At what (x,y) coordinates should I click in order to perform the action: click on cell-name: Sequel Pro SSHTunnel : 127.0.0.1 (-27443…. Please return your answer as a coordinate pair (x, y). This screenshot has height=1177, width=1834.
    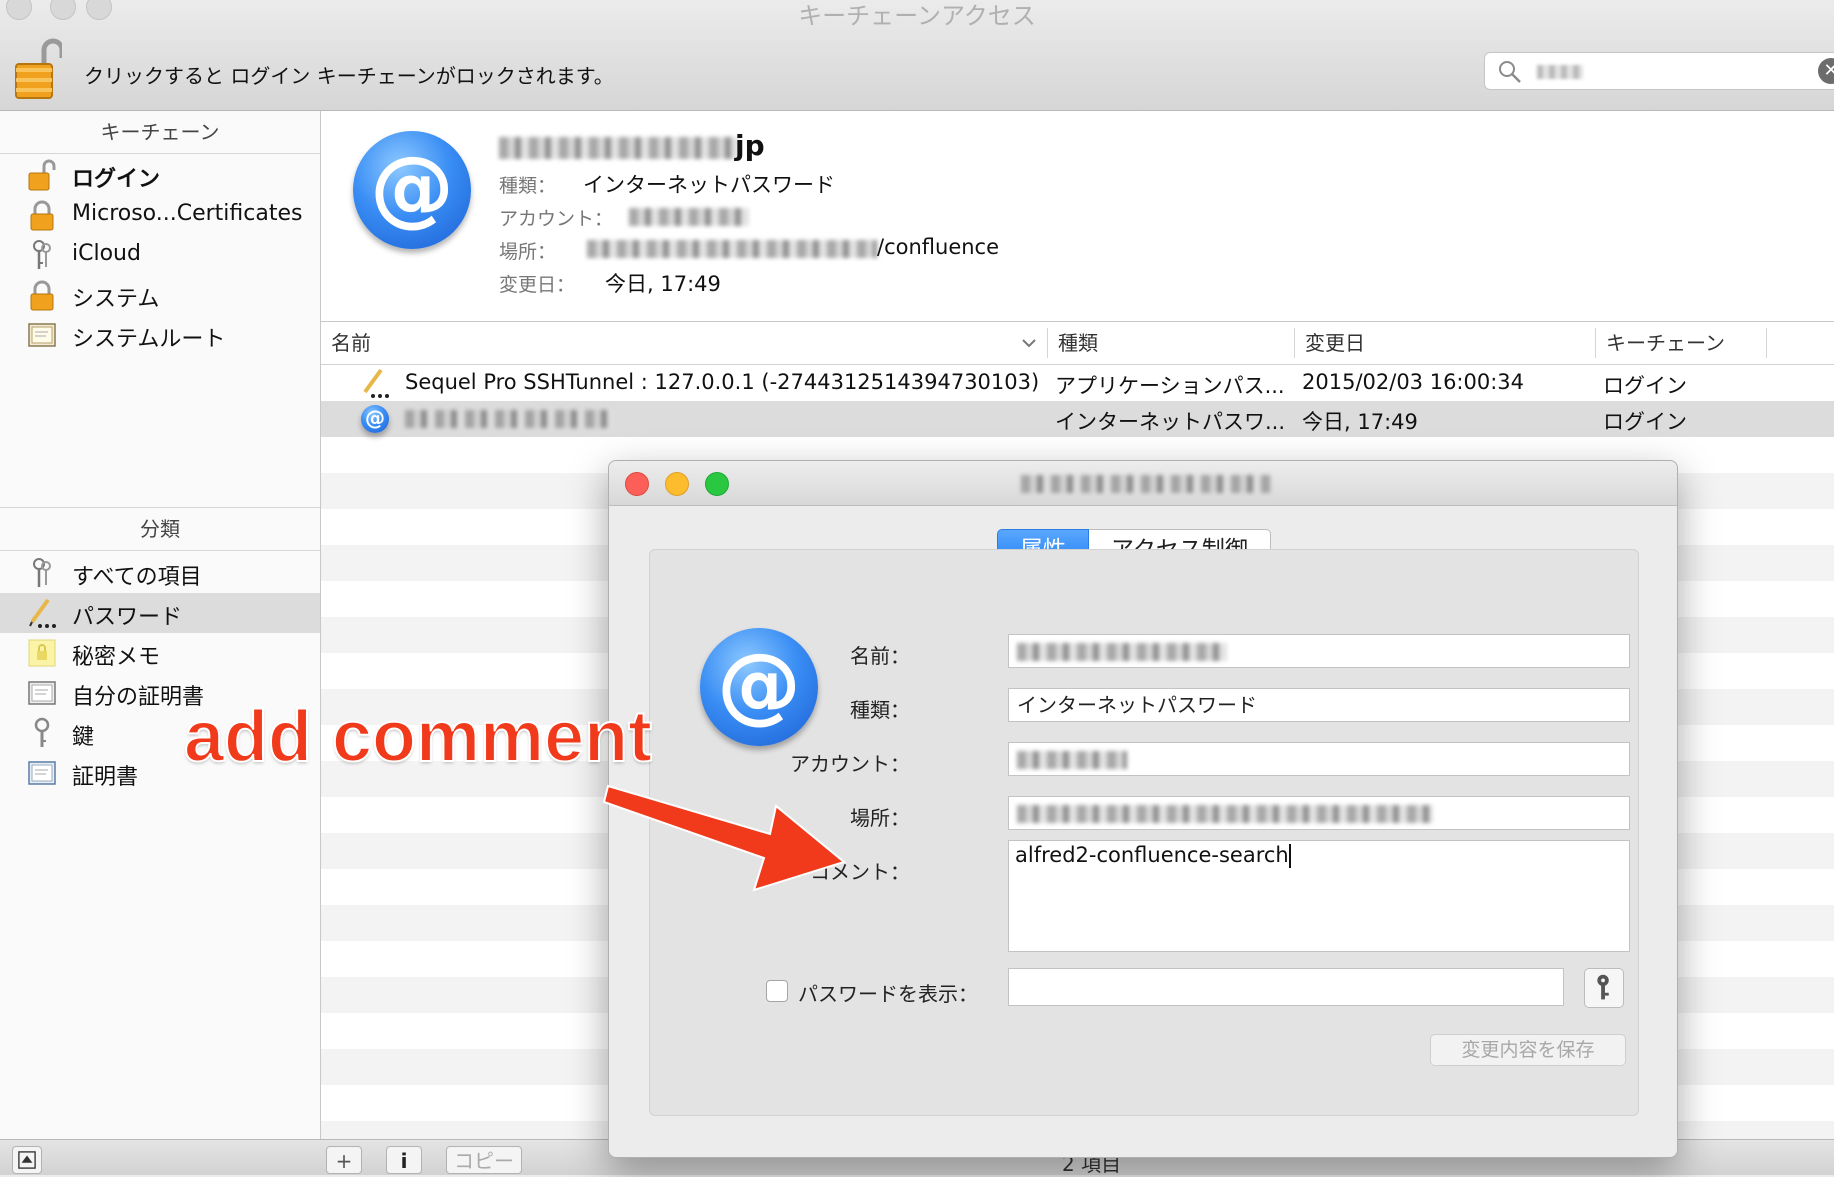
    Looking at the image, I should click on (722, 382).